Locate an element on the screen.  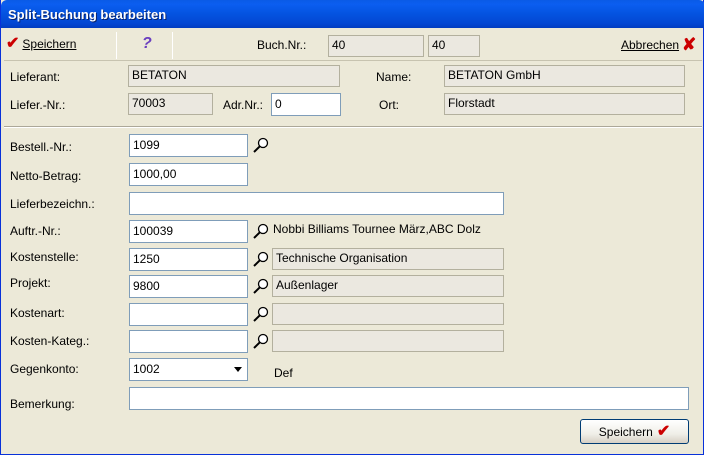
toolbar-save-button: ✔ Speichern is located at coordinates (41, 44).